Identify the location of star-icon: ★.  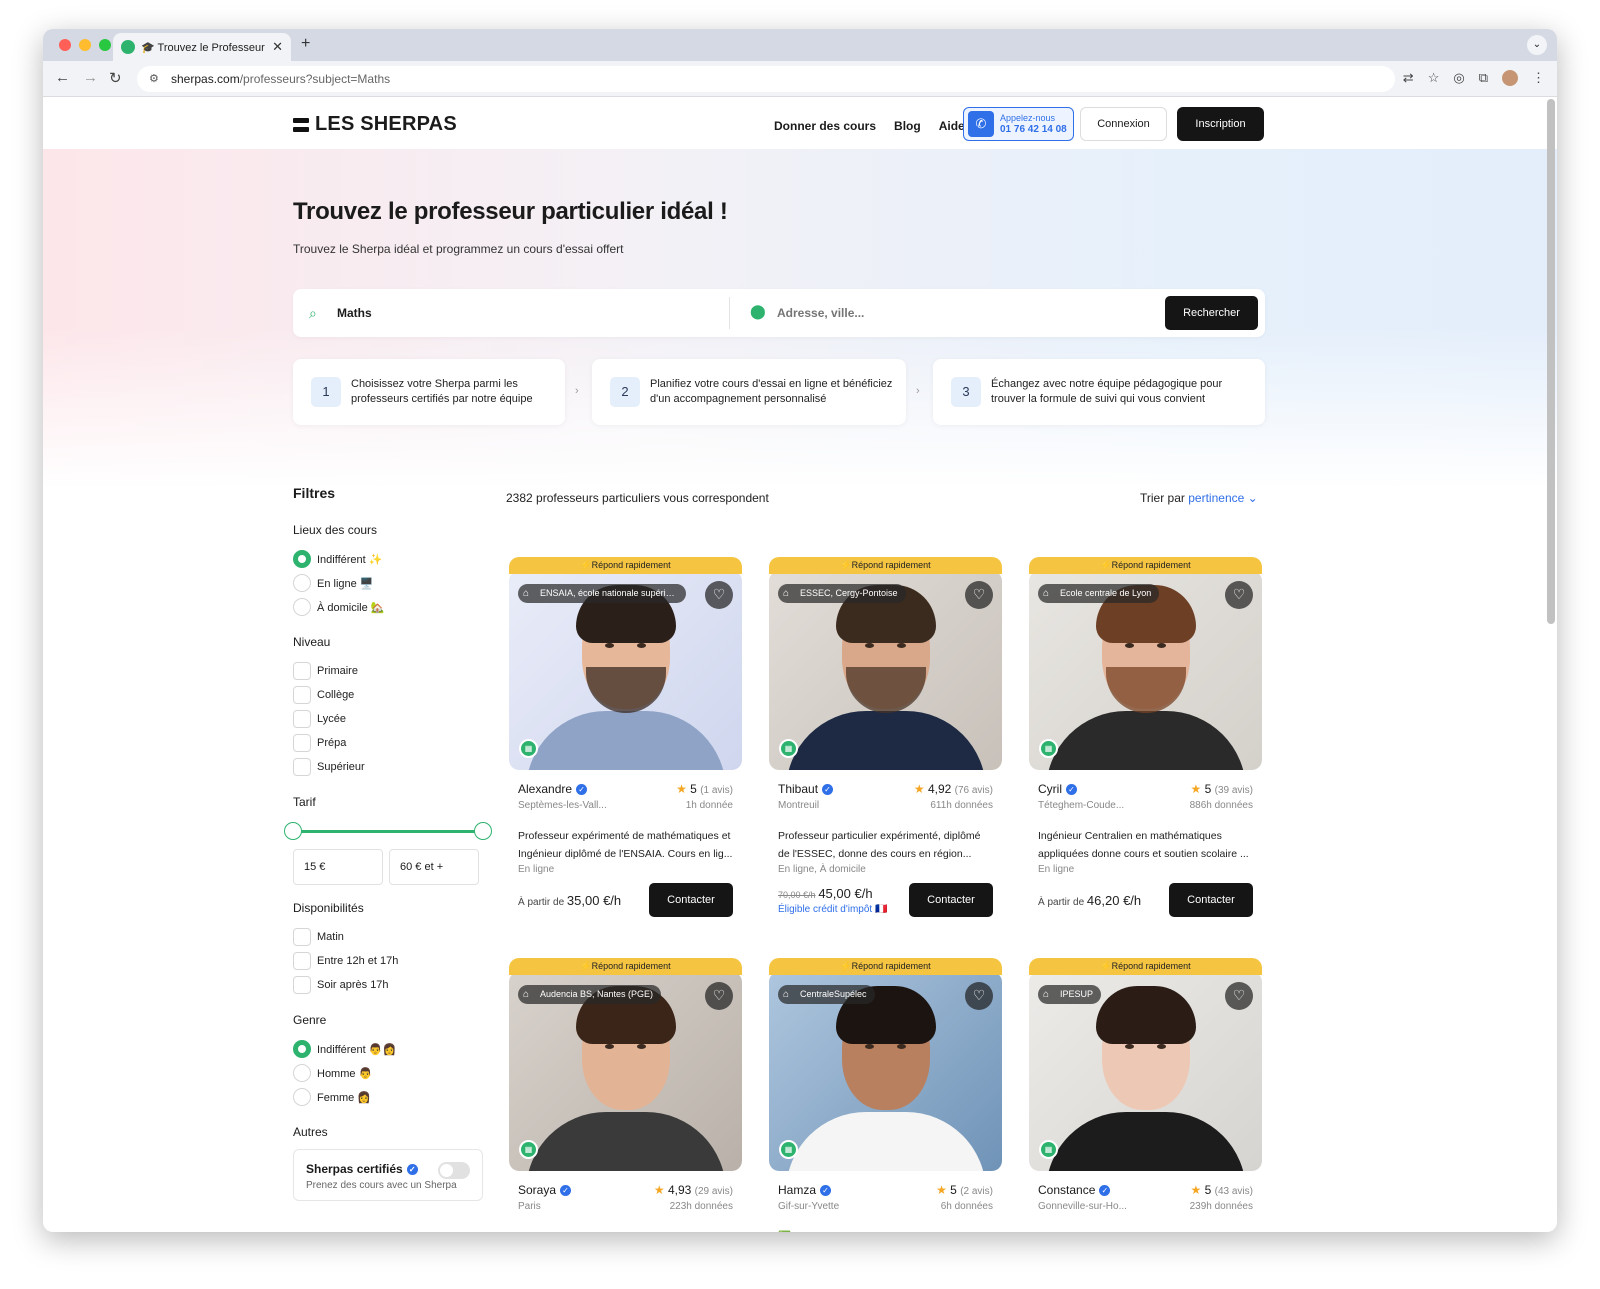
(941, 1190).